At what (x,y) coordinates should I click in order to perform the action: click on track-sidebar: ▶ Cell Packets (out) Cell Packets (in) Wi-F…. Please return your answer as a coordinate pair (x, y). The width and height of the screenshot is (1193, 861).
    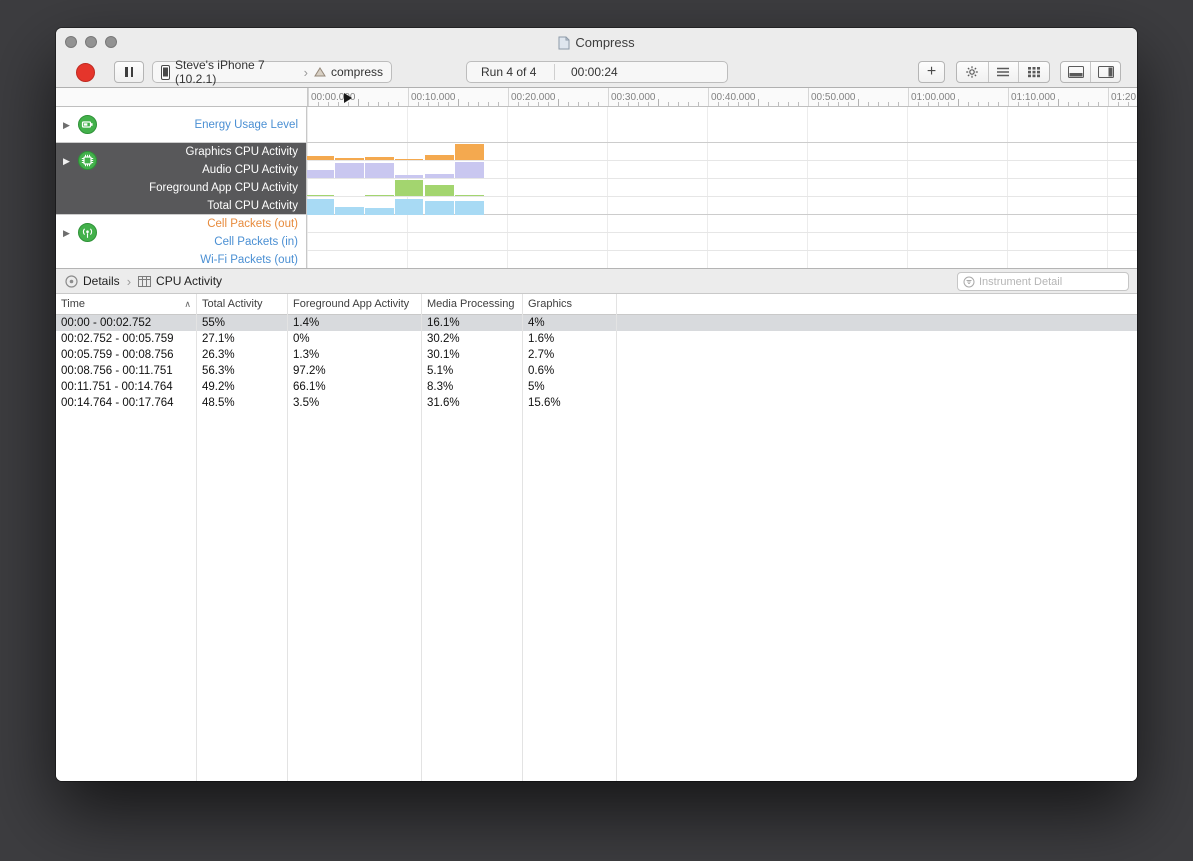
    Looking at the image, I should click on (181, 241).